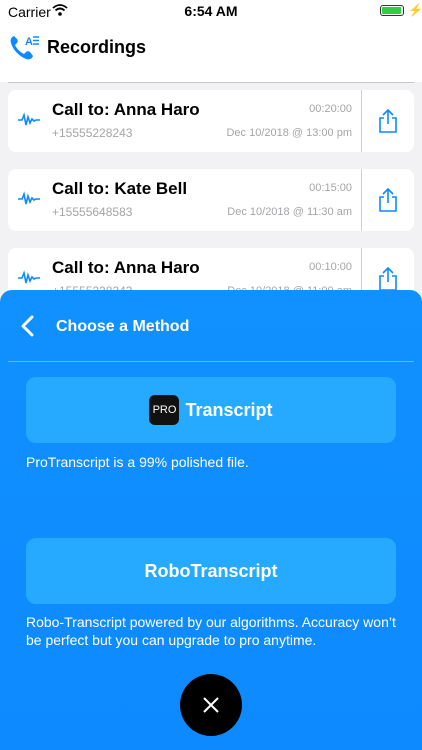 This screenshot has height=750, width=422. What do you see at coordinates (24, 49) in the screenshot?
I see `phone-transcript-icon: A` at bounding box center [24, 49].